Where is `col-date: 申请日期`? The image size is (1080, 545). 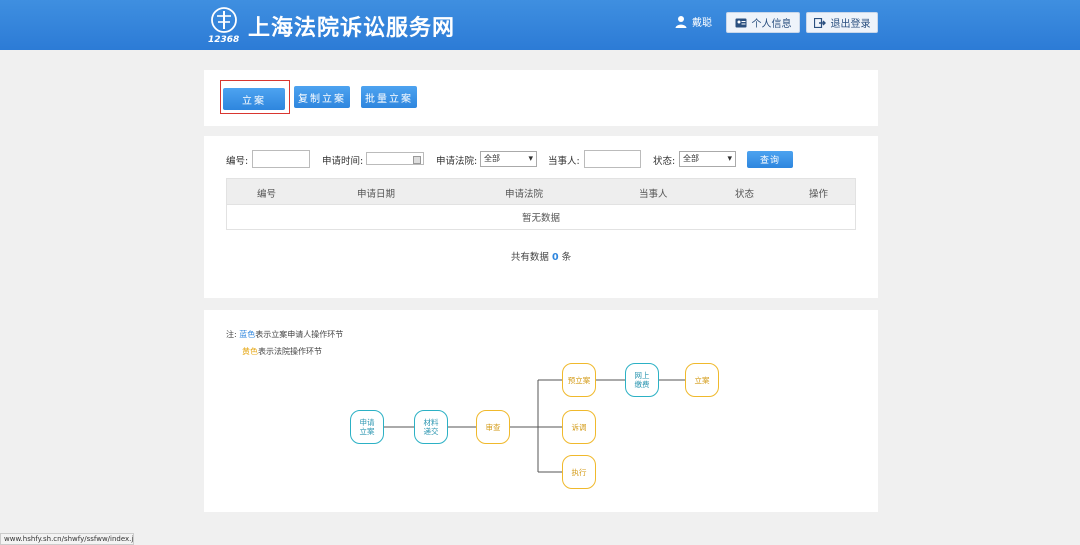
col-date: 申请日期 is located at coordinates (376, 194).